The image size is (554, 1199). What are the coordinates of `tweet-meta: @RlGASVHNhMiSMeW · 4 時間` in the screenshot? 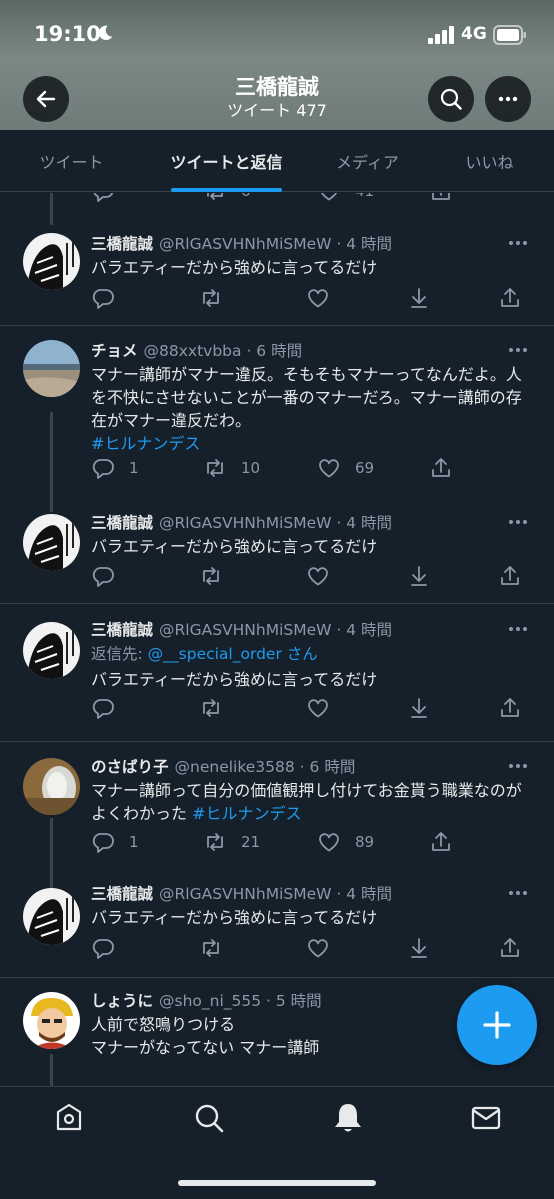 It's located at (276, 244).